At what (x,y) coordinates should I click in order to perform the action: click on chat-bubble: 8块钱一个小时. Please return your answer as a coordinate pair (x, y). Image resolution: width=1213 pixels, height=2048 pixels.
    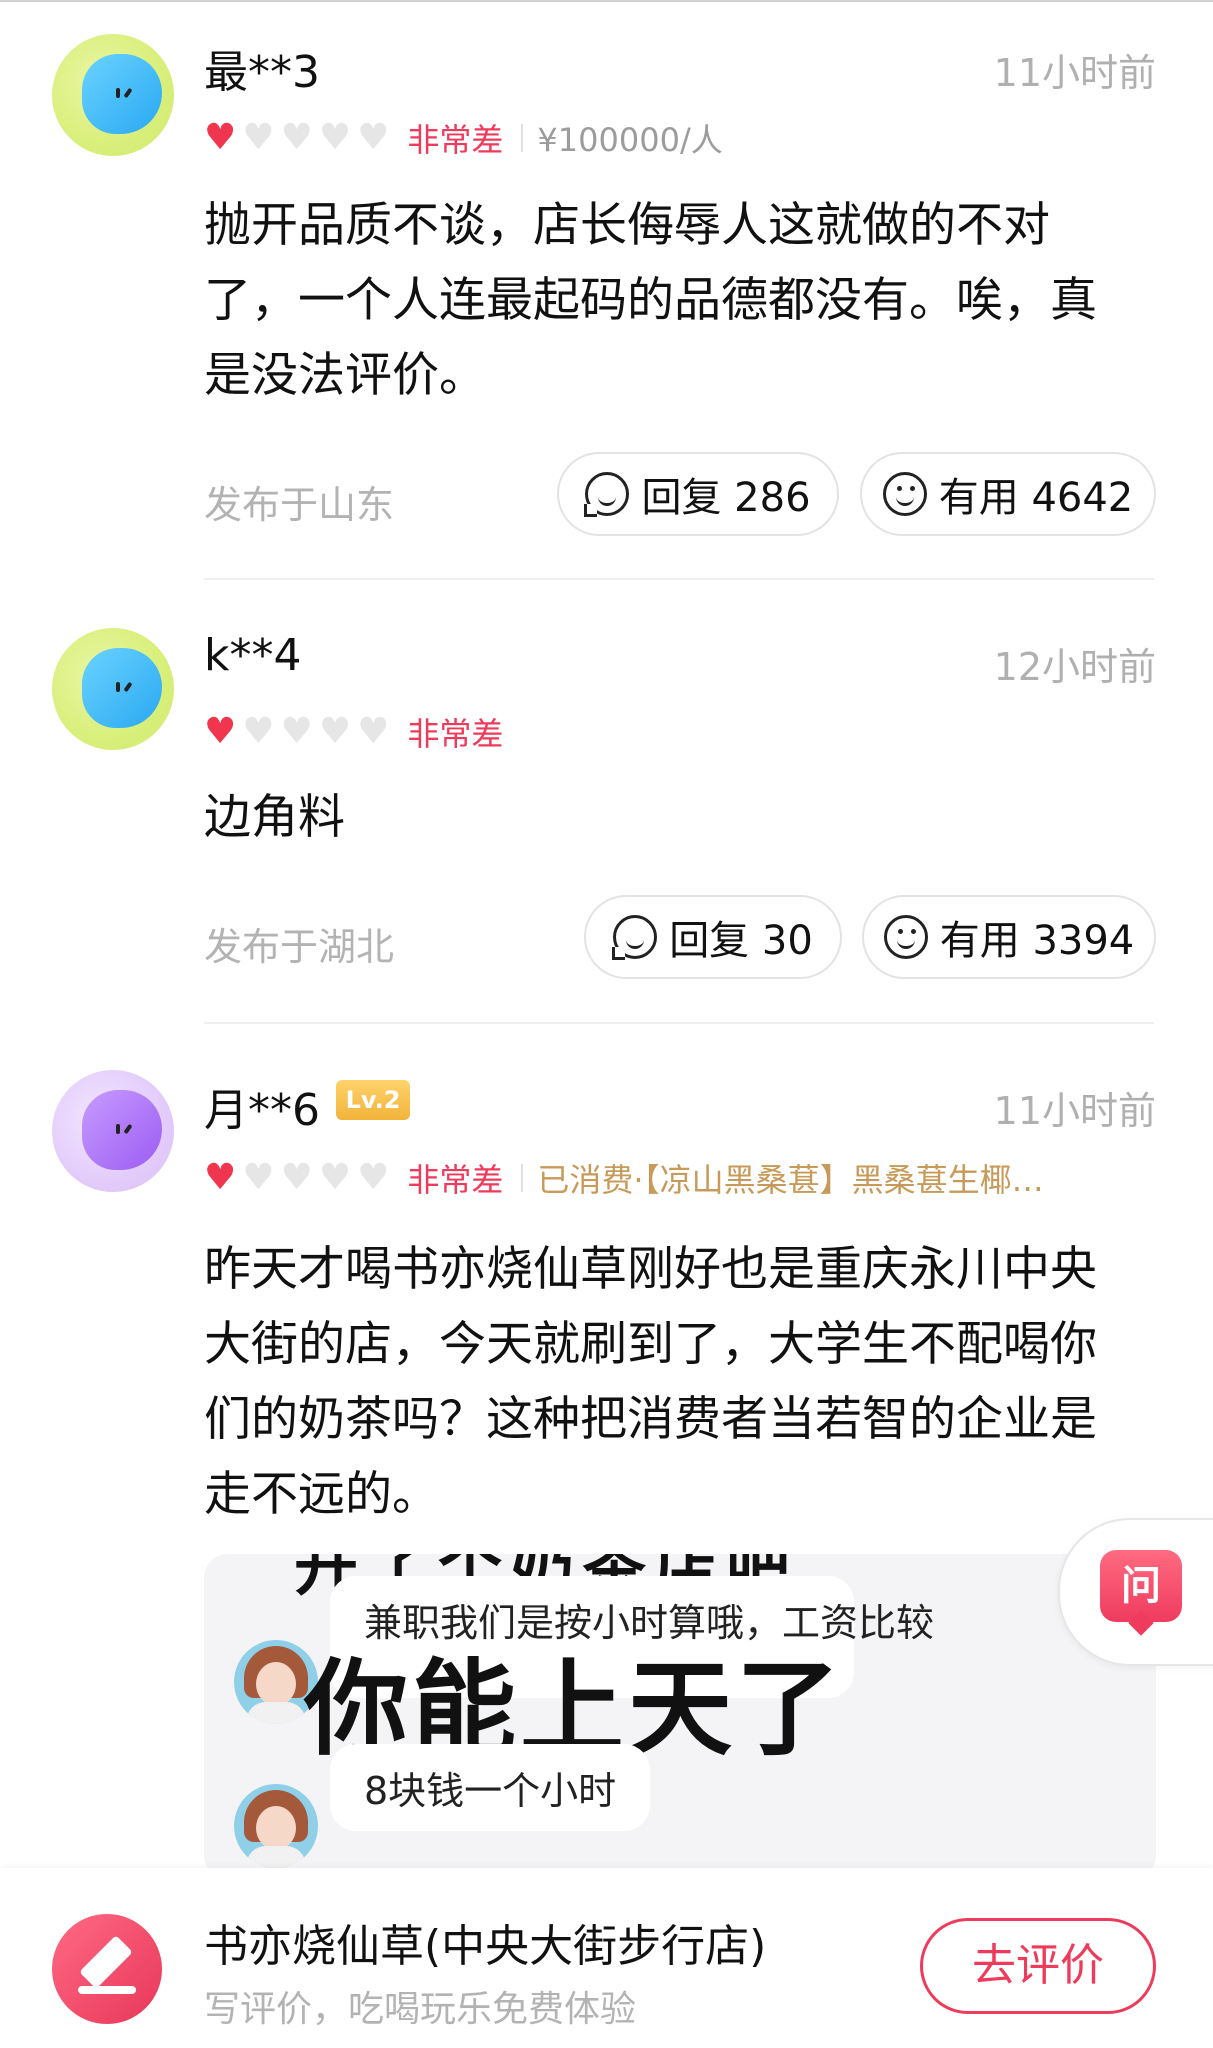
    Looking at the image, I should click on (490, 1787).